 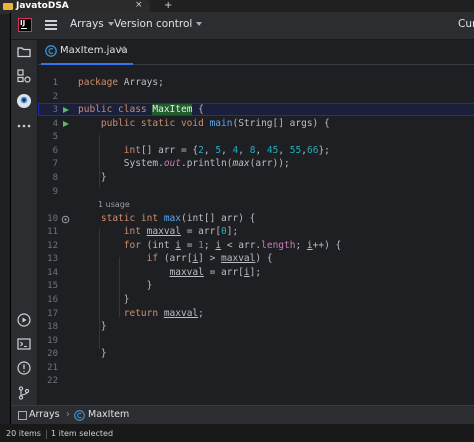 What do you see at coordinates (55, 137) in the screenshot?
I see `line-number: 5` at bounding box center [55, 137].